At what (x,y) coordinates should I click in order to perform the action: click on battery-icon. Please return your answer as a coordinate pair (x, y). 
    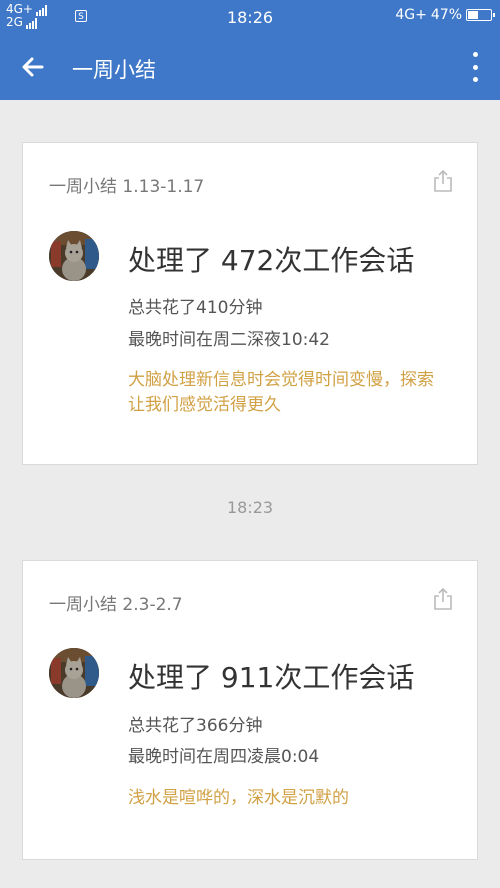
    Looking at the image, I should click on (480, 15).